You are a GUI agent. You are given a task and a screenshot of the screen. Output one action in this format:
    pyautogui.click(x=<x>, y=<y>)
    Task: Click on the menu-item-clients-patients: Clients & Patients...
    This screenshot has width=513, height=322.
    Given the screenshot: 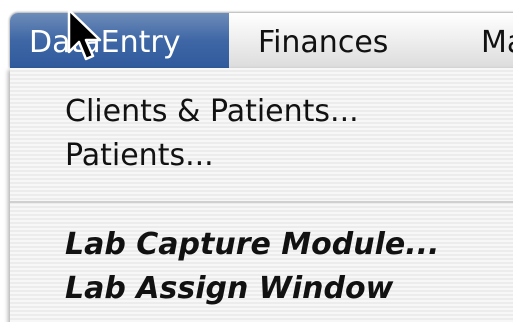 What is the action you would take?
    pyautogui.click(x=212, y=112)
    